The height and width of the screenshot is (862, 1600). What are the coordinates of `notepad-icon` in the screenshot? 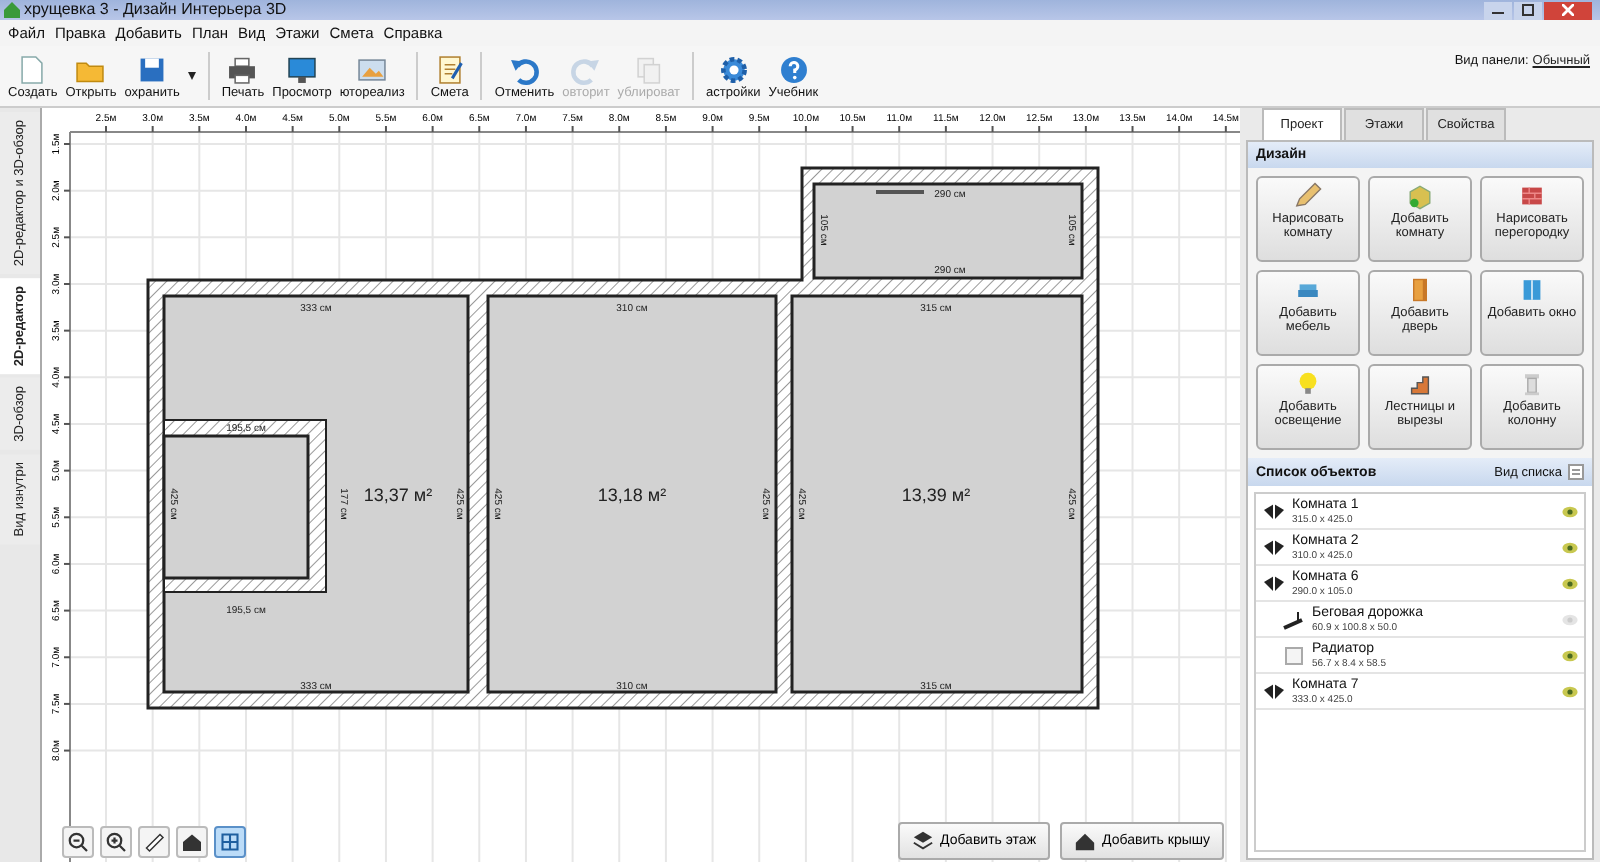 It's located at (449, 69).